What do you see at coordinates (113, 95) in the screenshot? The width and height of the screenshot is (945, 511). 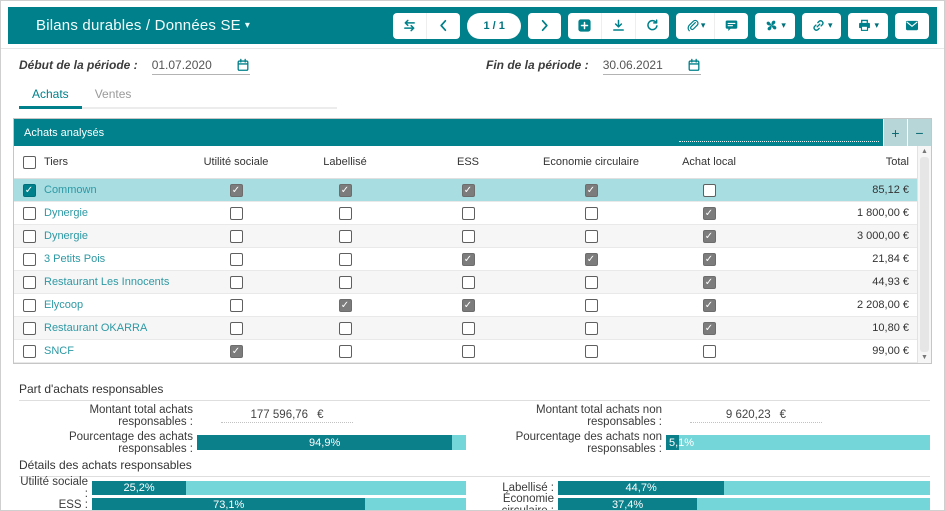 I see `tab-ventes: Ventes` at bounding box center [113, 95].